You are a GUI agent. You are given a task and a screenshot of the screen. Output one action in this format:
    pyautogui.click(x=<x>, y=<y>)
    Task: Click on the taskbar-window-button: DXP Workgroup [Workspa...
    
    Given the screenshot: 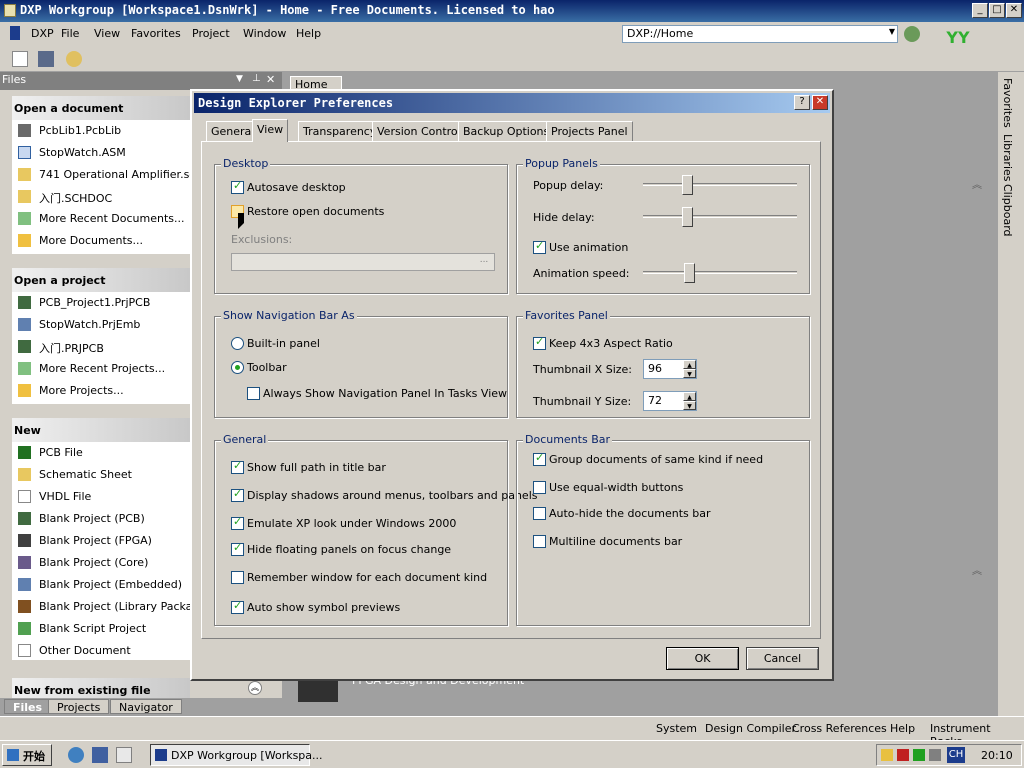 What is the action you would take?
    pyautogui.click(x=236, y=755)
    